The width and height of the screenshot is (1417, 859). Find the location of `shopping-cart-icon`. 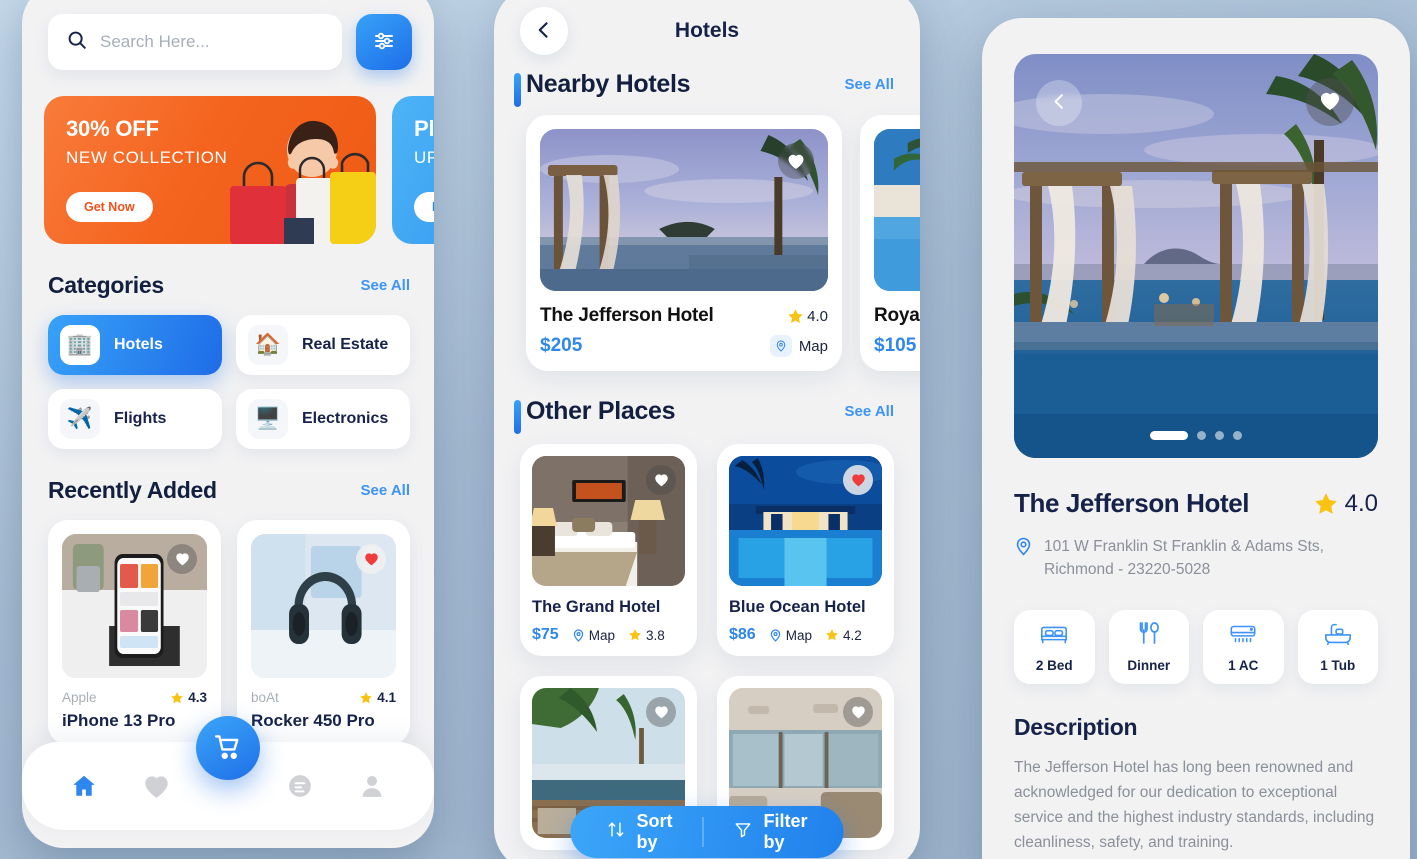

shopping-cart-icon is located at coordinates (228, 748).